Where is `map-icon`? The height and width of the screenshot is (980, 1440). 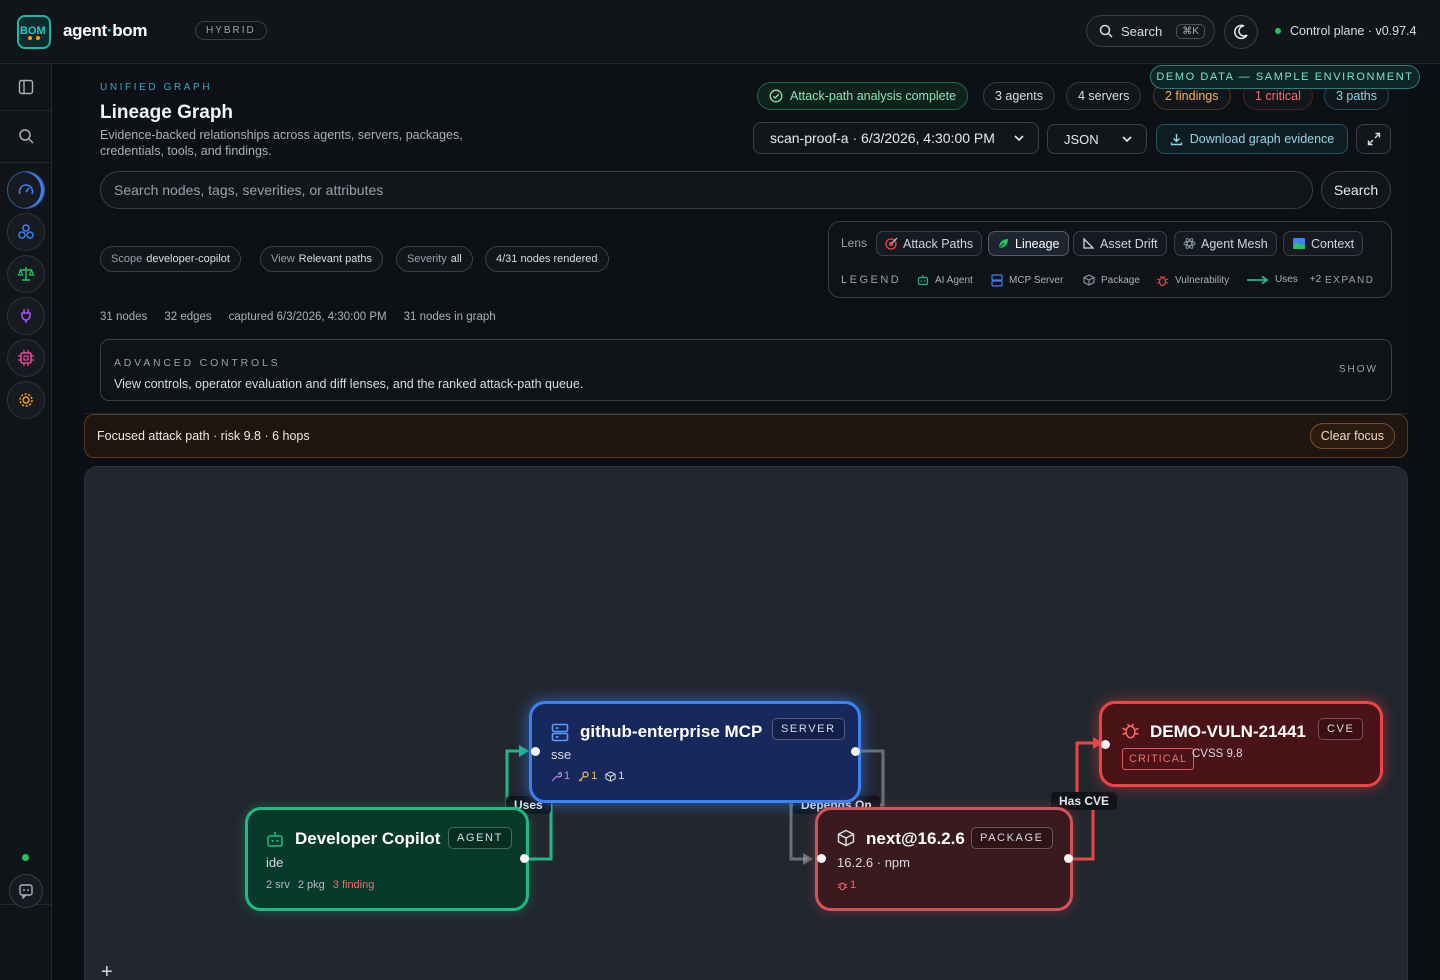 map-icon is located at coordinates (1299, 243).